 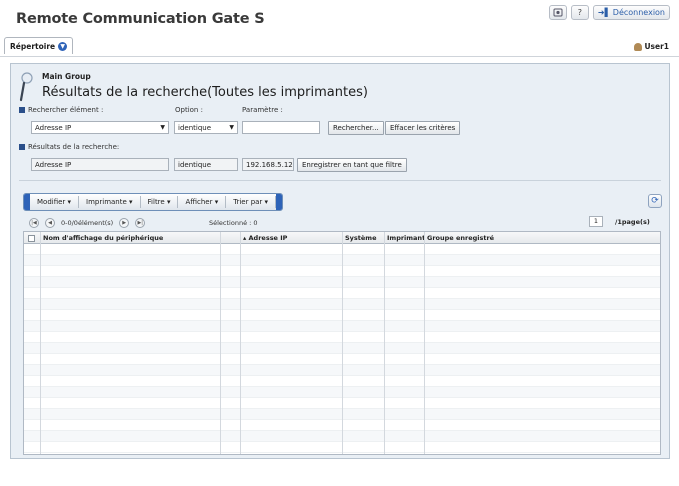 I want to click on magnifier-icon, so click(x=26, y=87).